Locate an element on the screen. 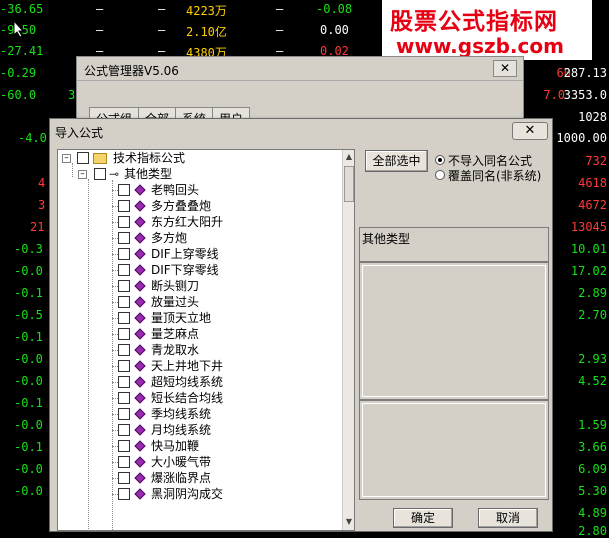  board-value: 13045 is located at coordinates (588, 227).